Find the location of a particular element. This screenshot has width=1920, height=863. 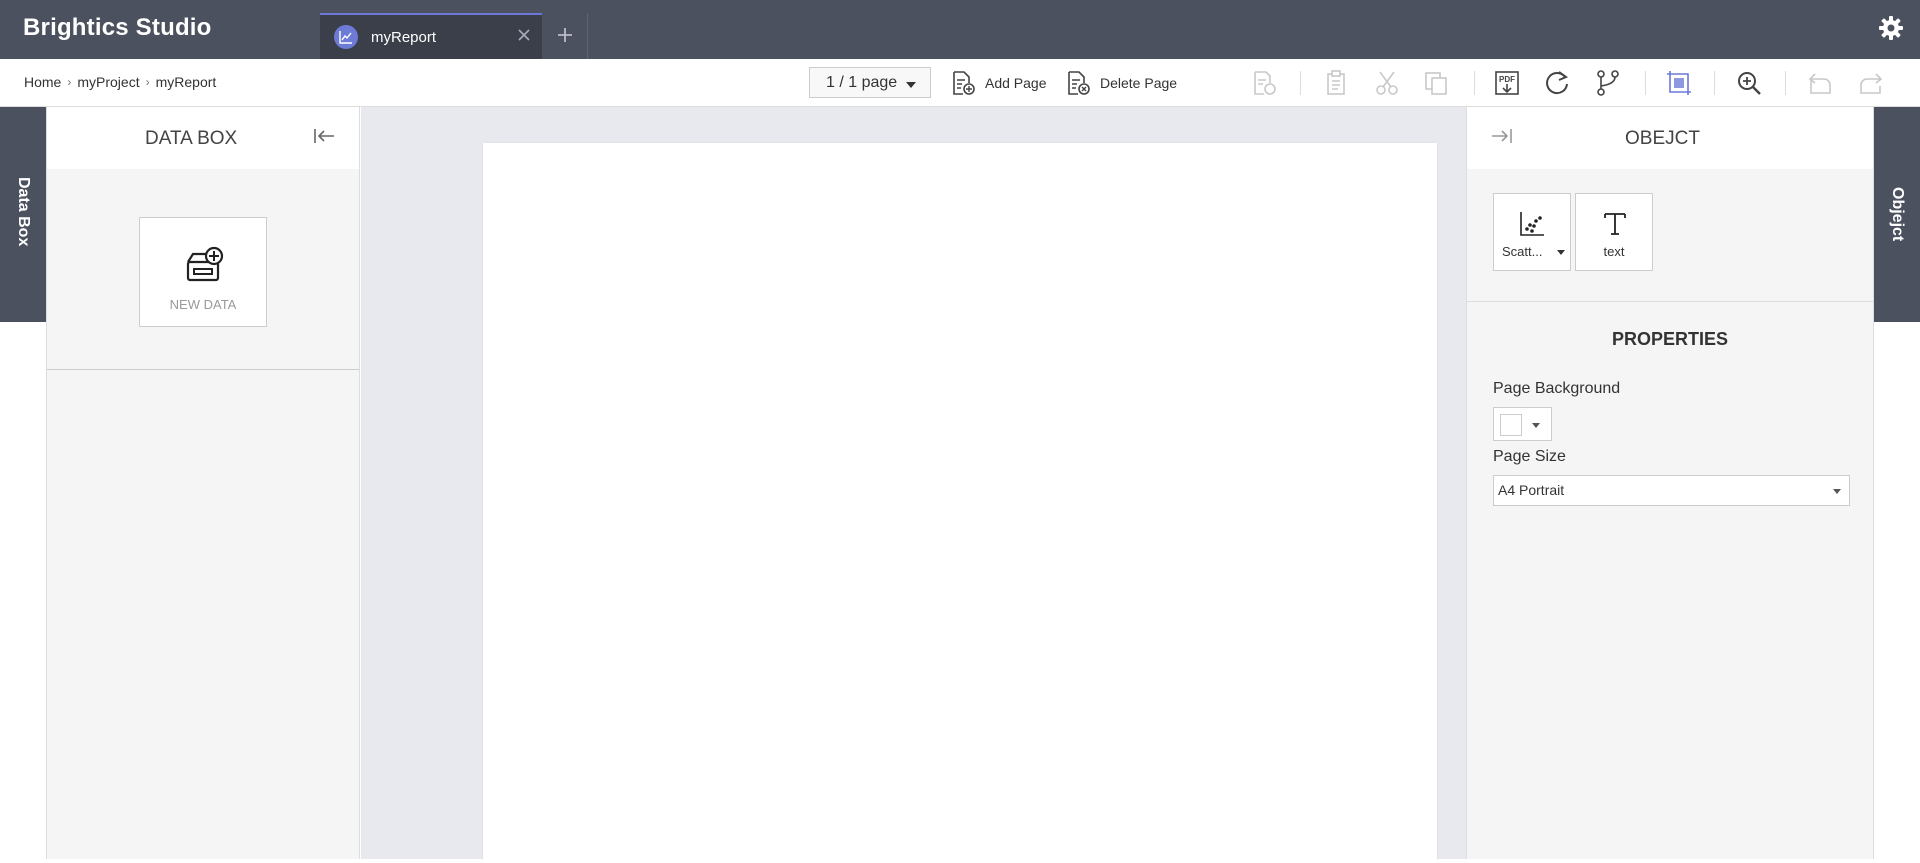

properties-title: PROPERTIES is located at coordinates (1670, 339).